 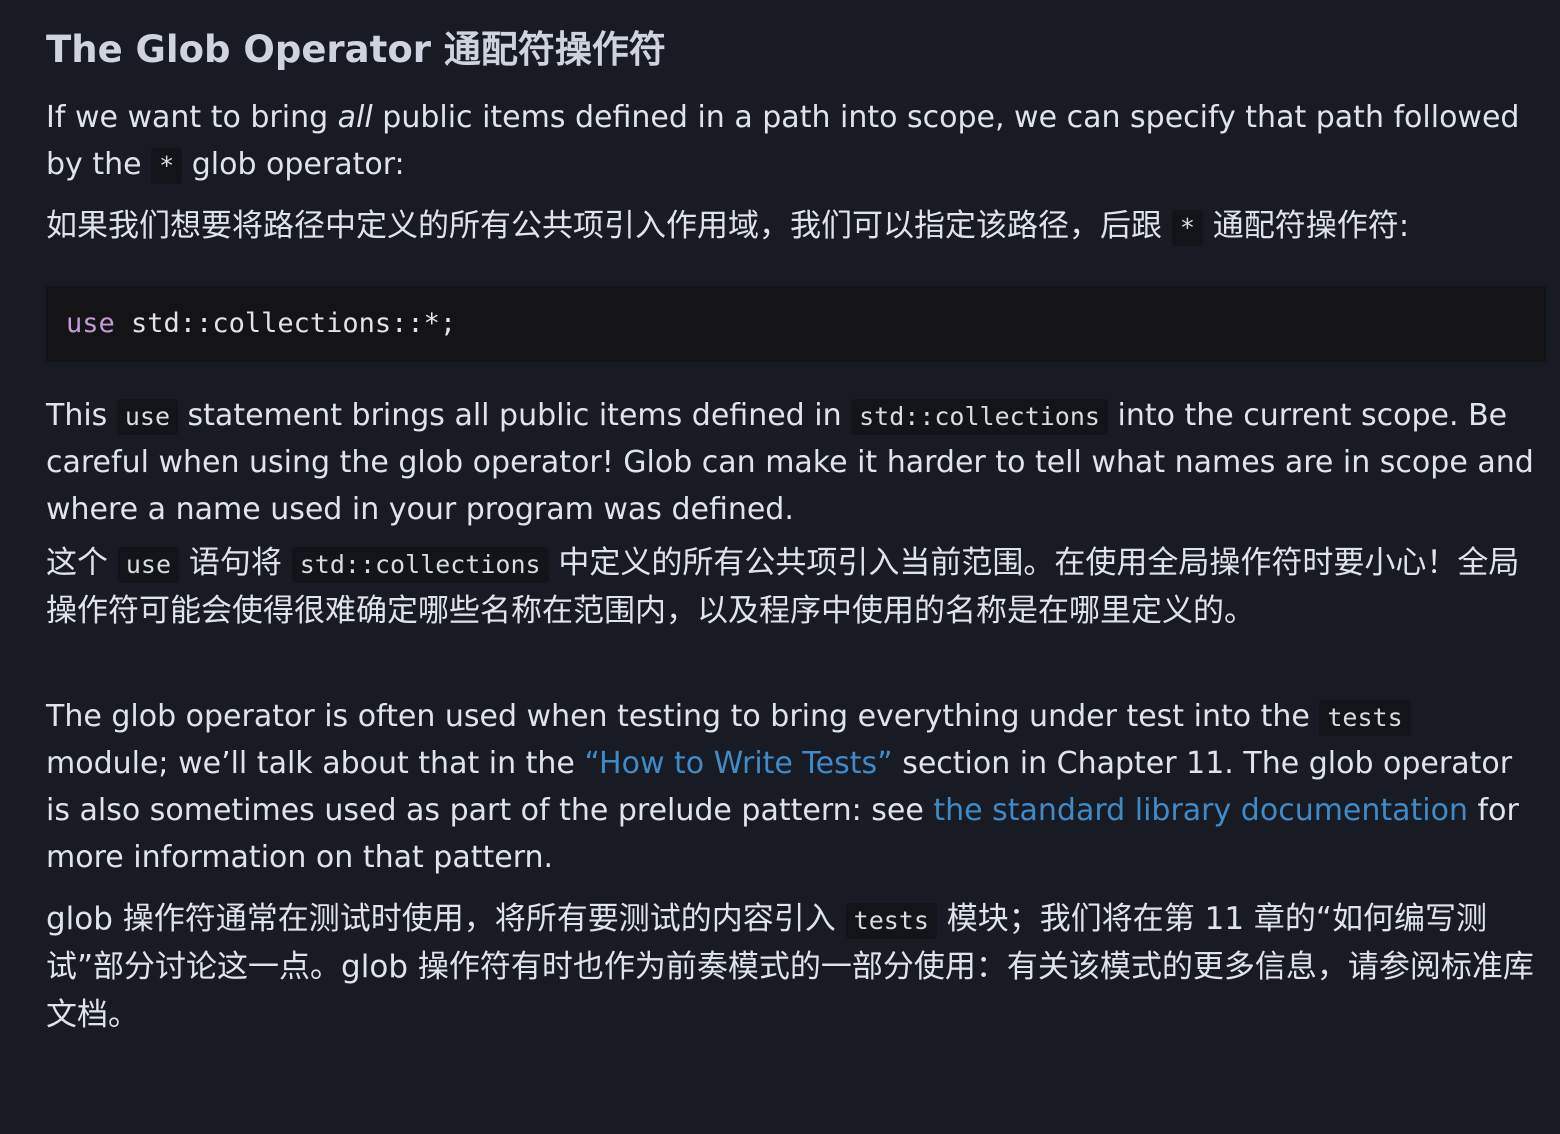 I want to click on link-standard-library-docs: the standard library documentation, so click(x=1200, y=810).